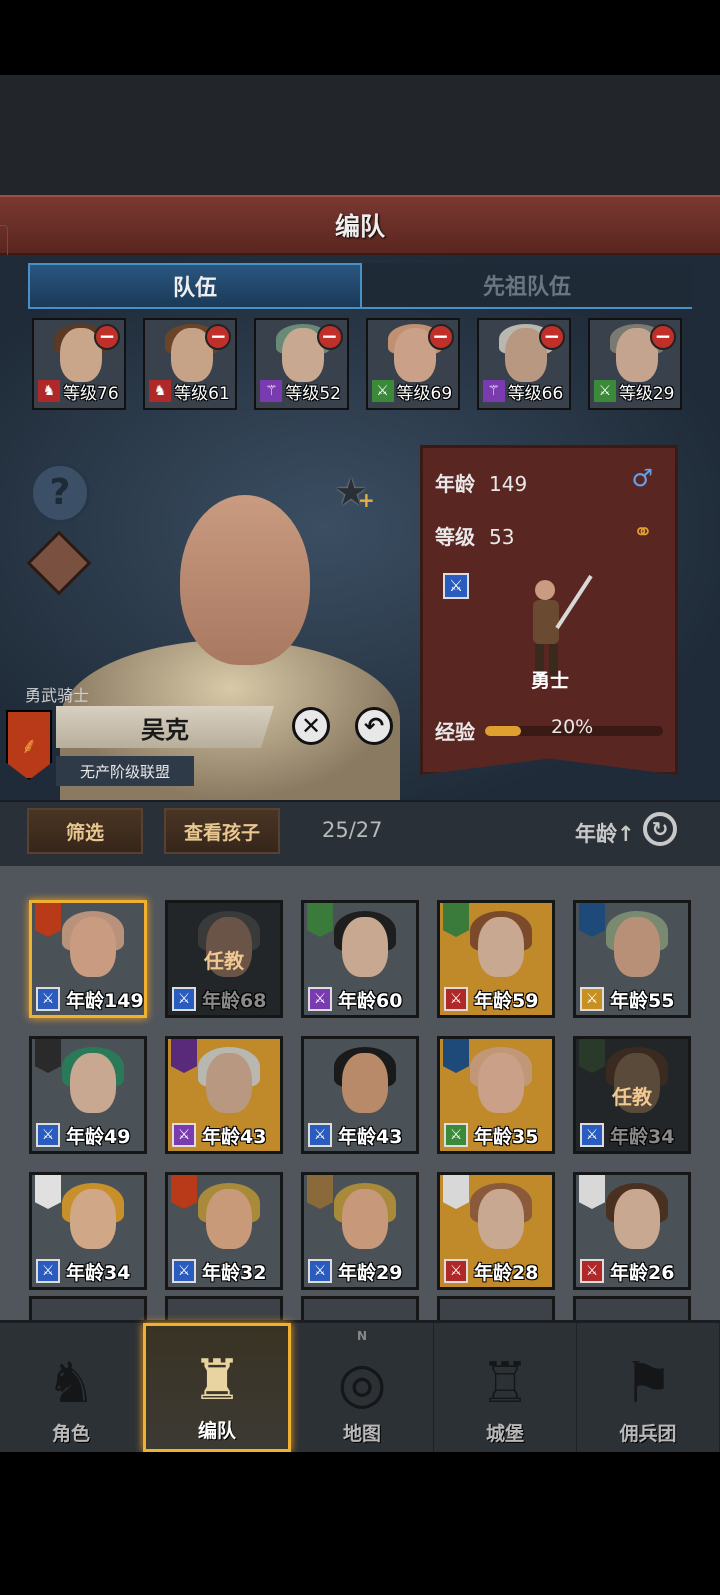 This screenshot has height=1595, width=720. I want to click on character-card: ⚔ 年龄34 任教, so click(632, 1095).